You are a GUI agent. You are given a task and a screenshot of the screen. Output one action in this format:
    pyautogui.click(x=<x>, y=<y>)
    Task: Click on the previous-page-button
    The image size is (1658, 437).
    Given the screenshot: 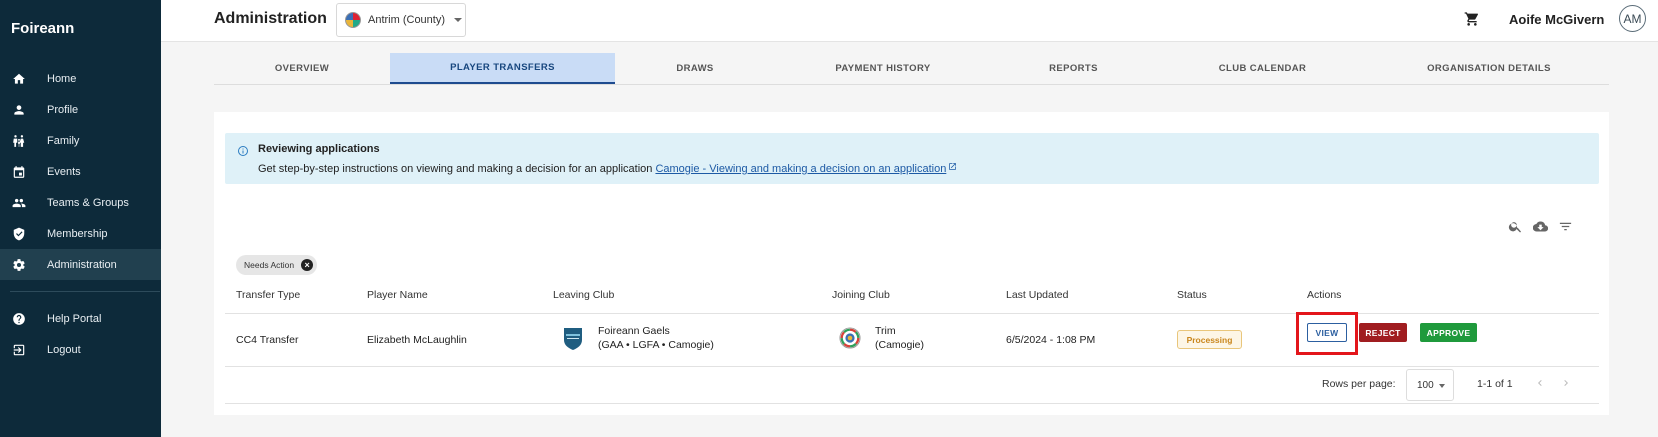 What is the action you would take?
    pyautogui.click(x=1540, y=383)
    